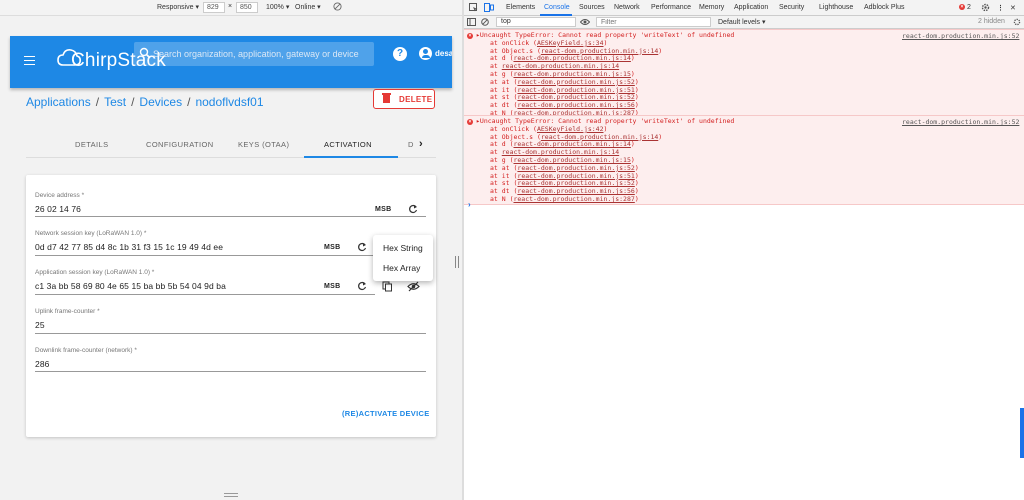 This screenshot has width=1024, height=500. Describe the element at coordinates (884, 7) in the screenshot. I see `devtools-tab-adblock-plus: Adblock Plus` at that location.